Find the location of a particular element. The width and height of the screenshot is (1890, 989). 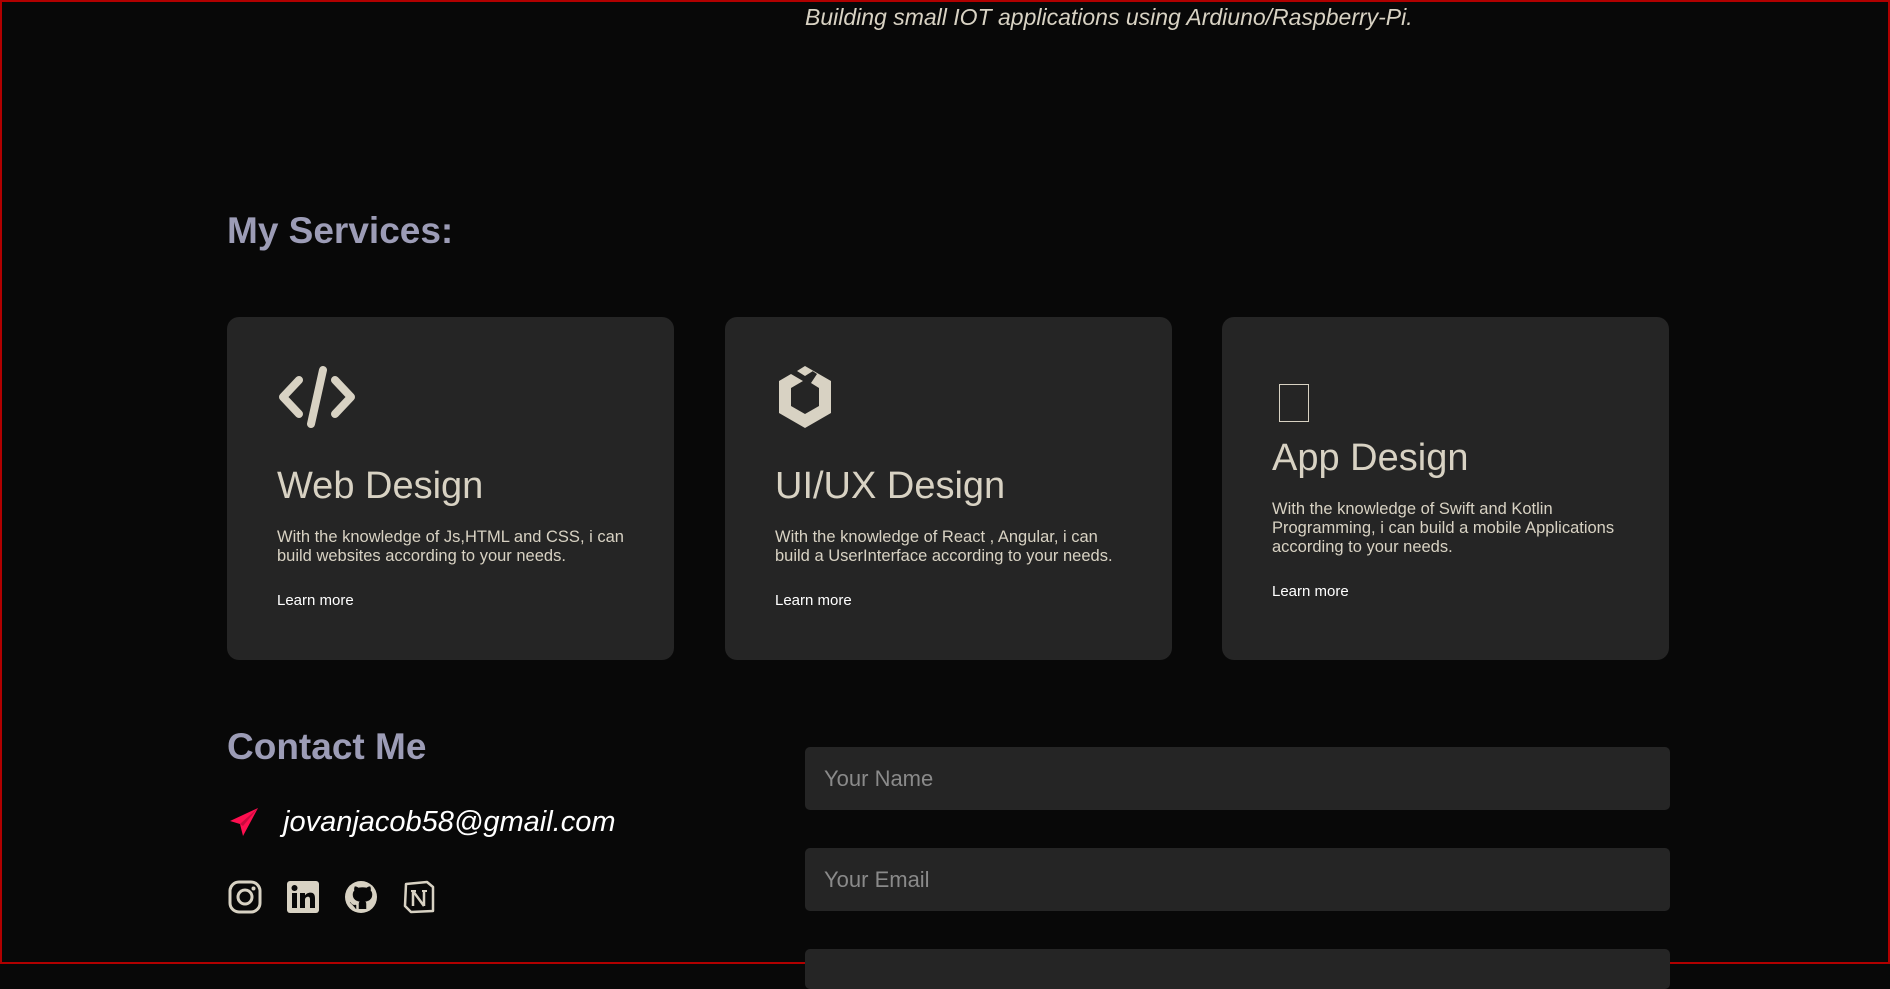

card-title: UI/UX Design is located at coordinates (890, 486).